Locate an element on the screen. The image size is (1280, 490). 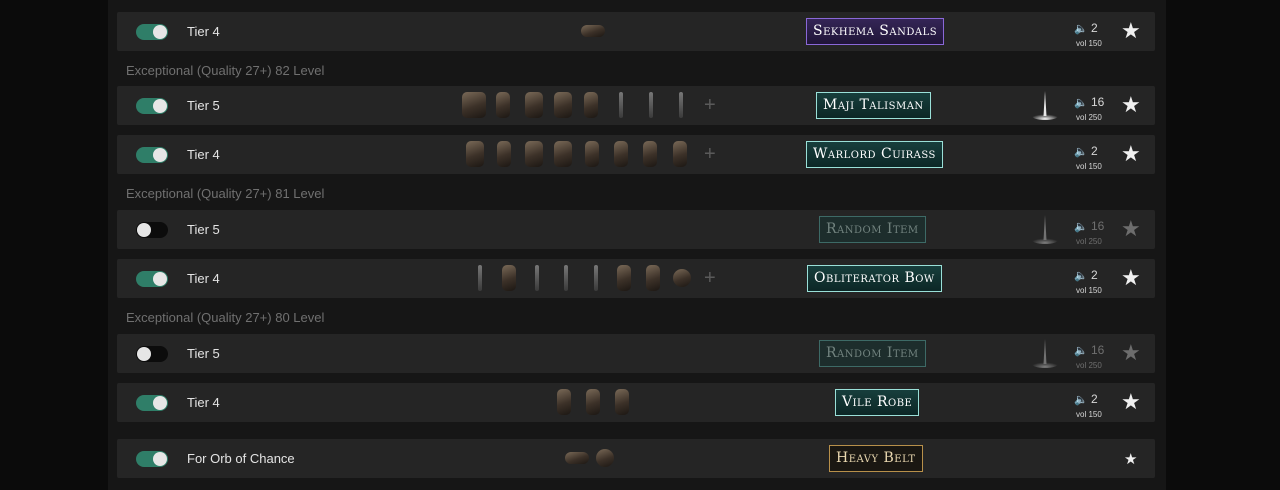
item-label: Heavy Belt is located at coordinates (876, 458).